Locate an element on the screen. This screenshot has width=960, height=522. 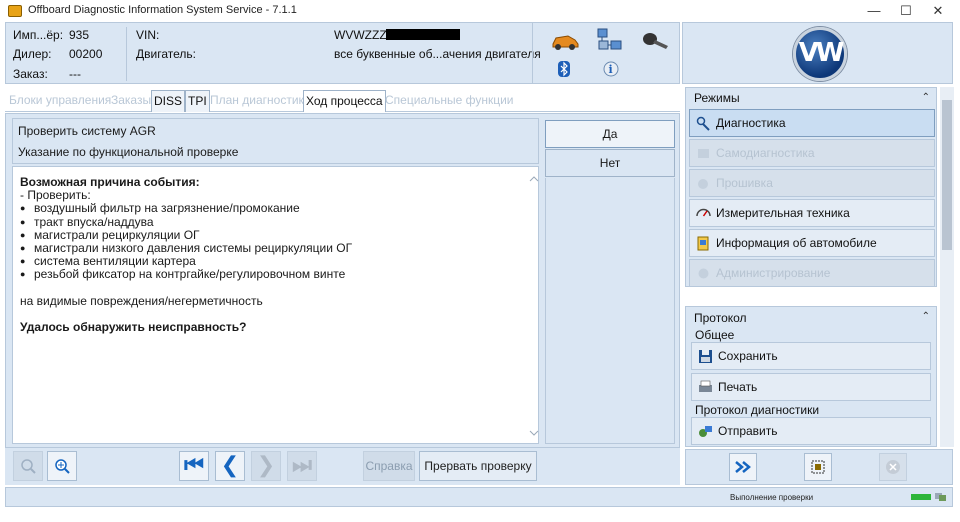
diag-protocol-label: Протокол диагностики is located at coordinates (757, 410).